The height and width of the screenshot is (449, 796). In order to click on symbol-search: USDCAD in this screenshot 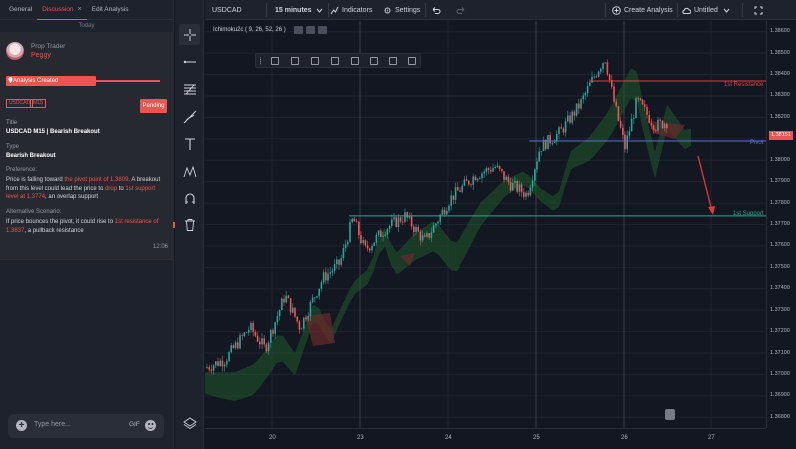, I will do `click(227, 10)`.